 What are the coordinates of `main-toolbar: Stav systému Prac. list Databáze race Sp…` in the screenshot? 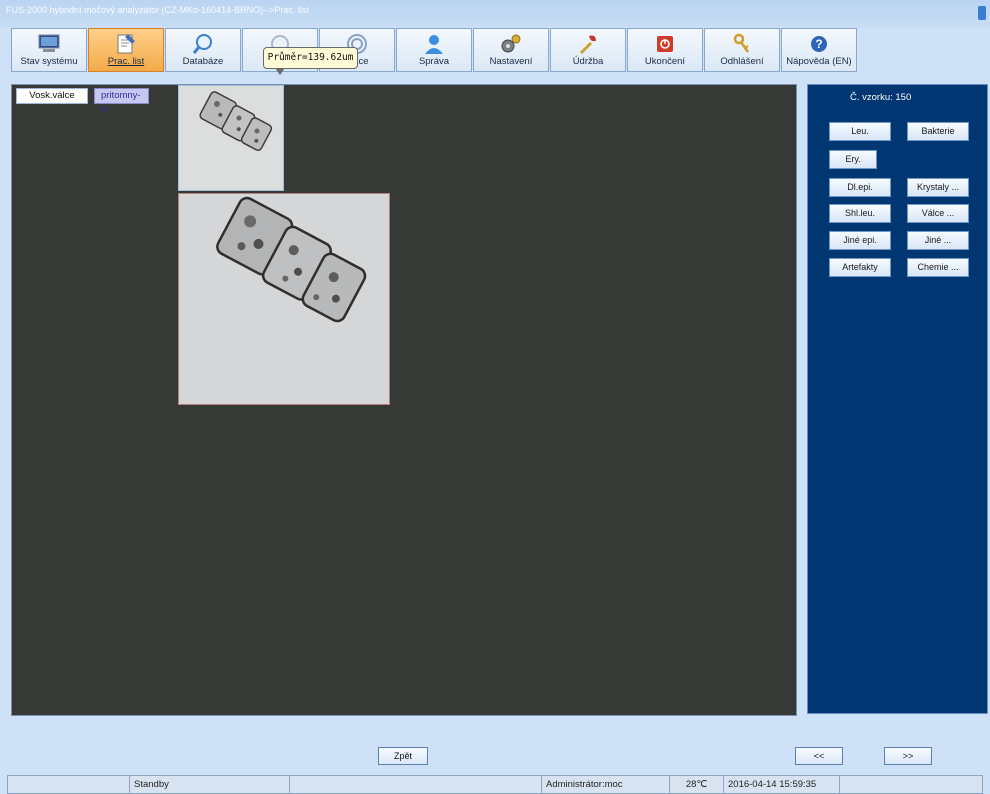 It's located at (434, 50).